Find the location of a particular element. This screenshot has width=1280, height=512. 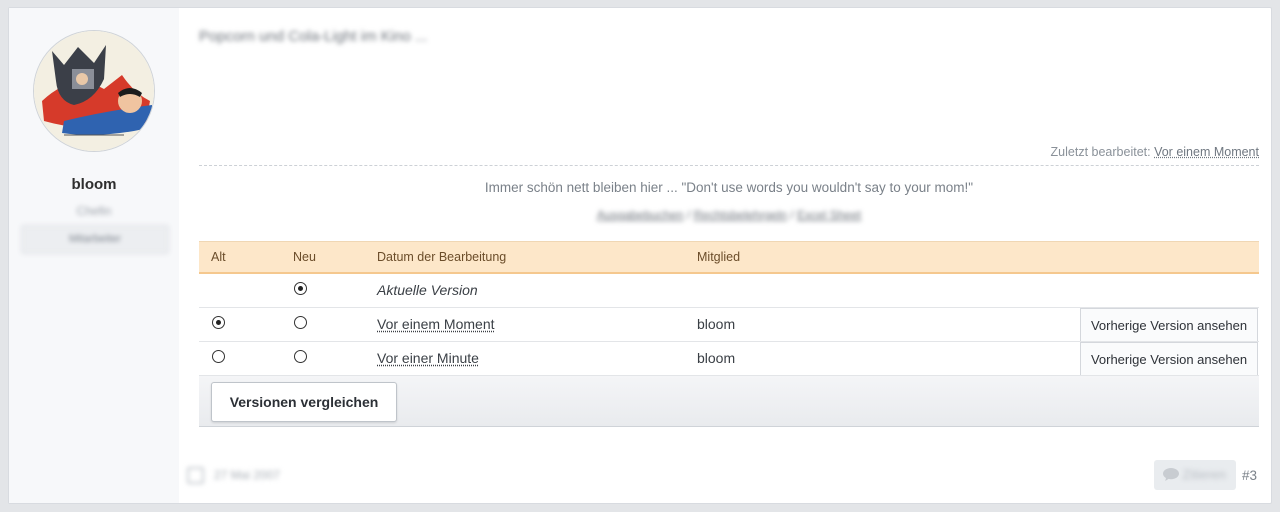

signature-divider is located at coordinates (729, 165).